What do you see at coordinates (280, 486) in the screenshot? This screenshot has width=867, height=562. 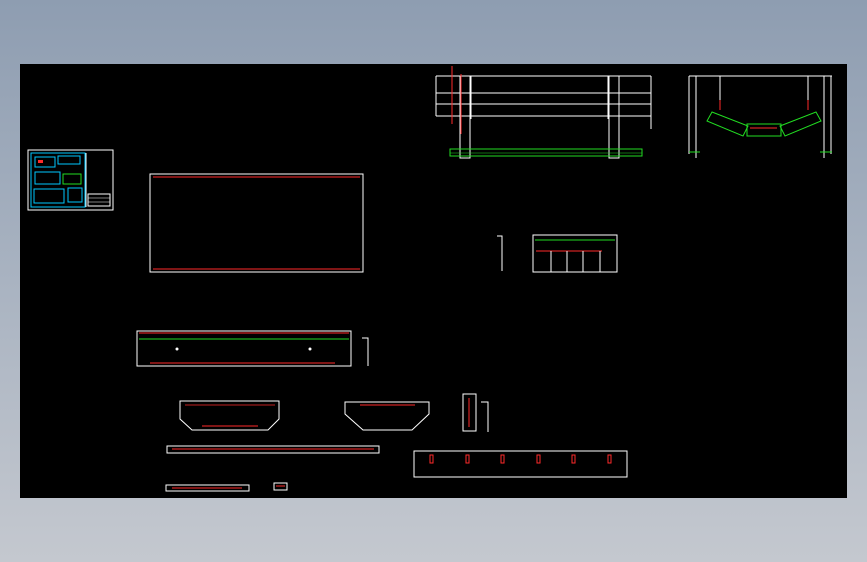 I see `tab-small` at bounding box center [280, 486].